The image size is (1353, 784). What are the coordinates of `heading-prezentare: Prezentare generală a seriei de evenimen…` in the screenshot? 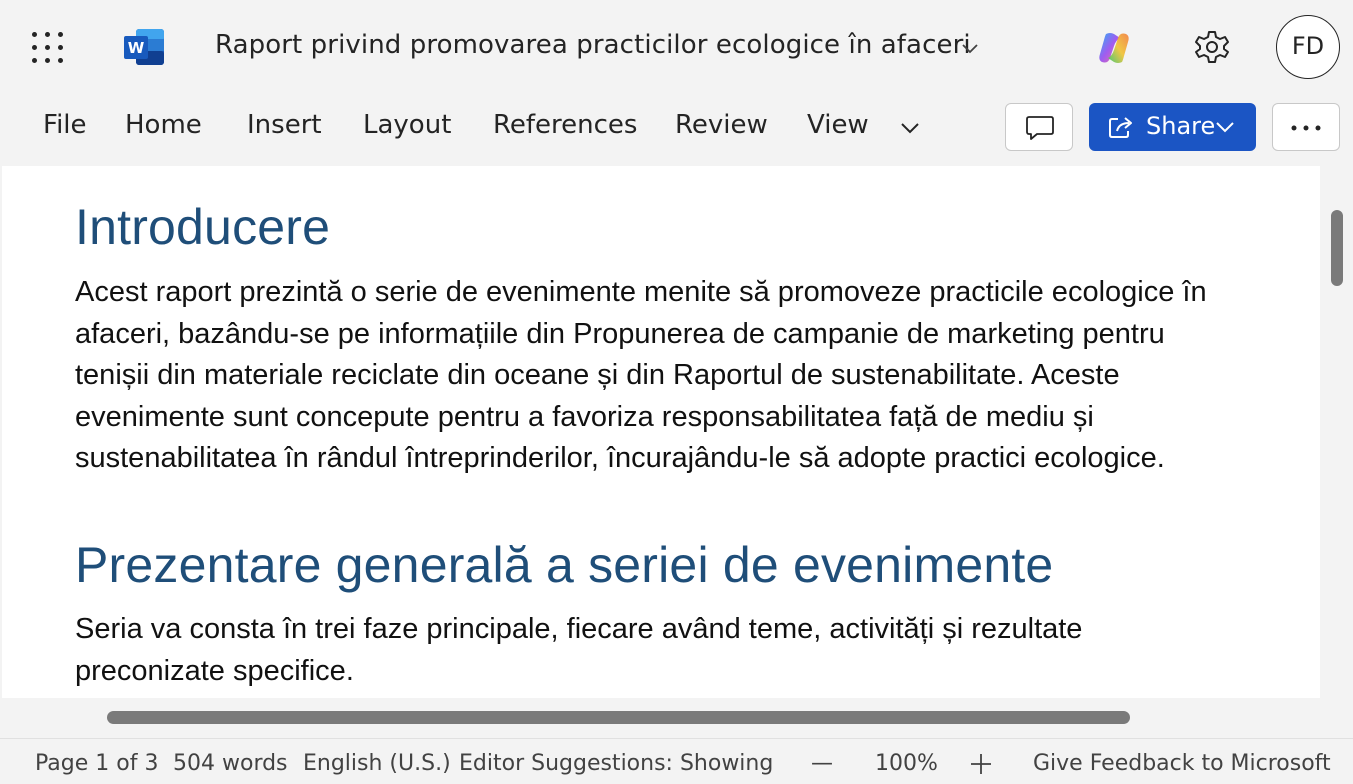 It's located at (564, 565).